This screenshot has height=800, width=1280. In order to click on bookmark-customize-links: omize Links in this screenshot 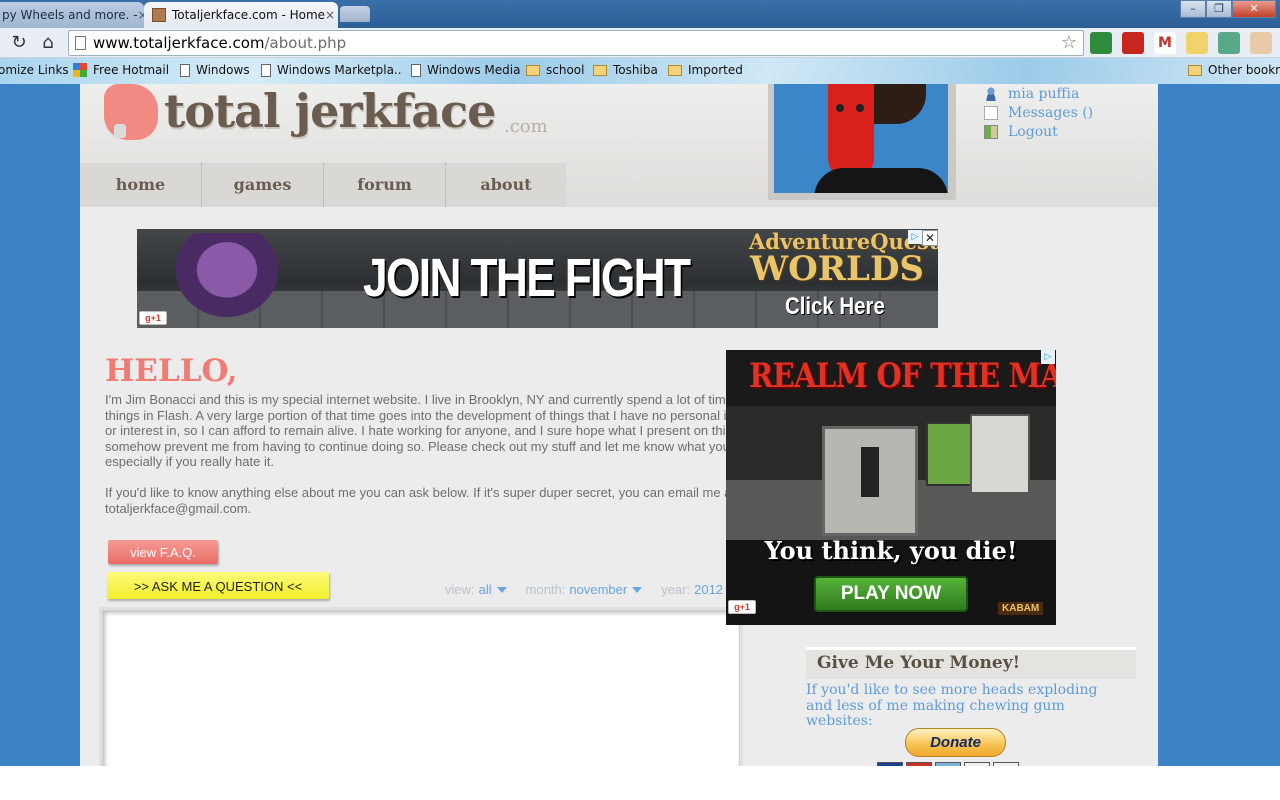, I will do `click(34, 70)`.